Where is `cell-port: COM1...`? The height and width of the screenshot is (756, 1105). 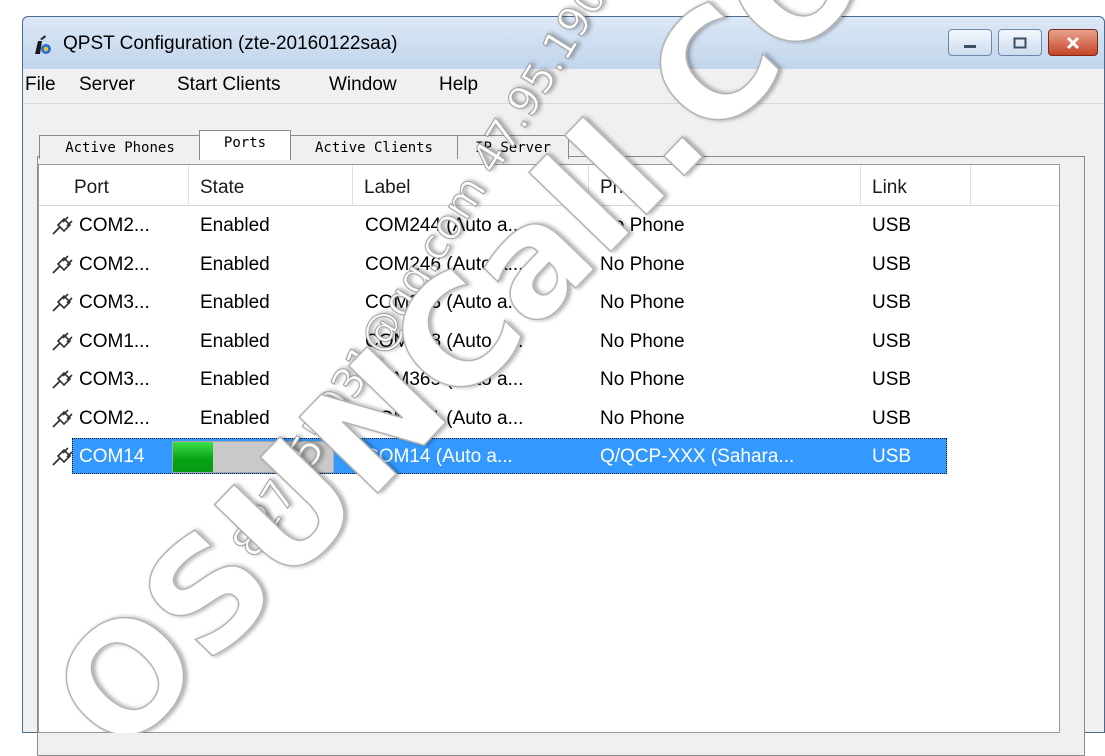
cell-port: COM1... is located at coordinates (114, 341).